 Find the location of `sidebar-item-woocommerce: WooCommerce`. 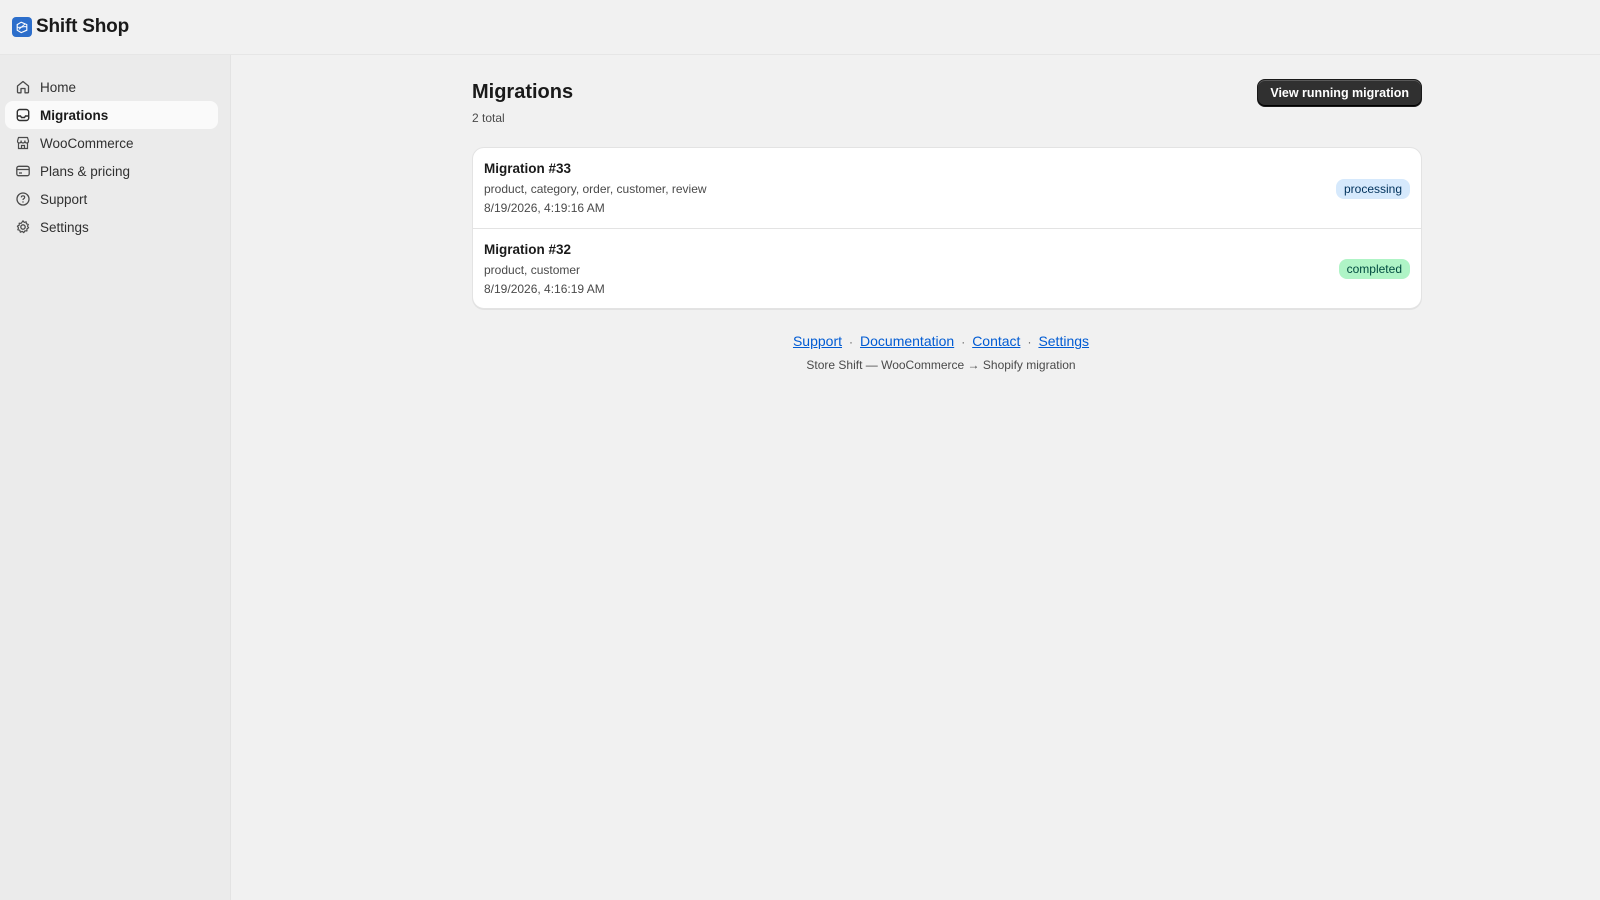

sidebar-item-woocommerce: WooCommerce is located at coordinates (111, 143).